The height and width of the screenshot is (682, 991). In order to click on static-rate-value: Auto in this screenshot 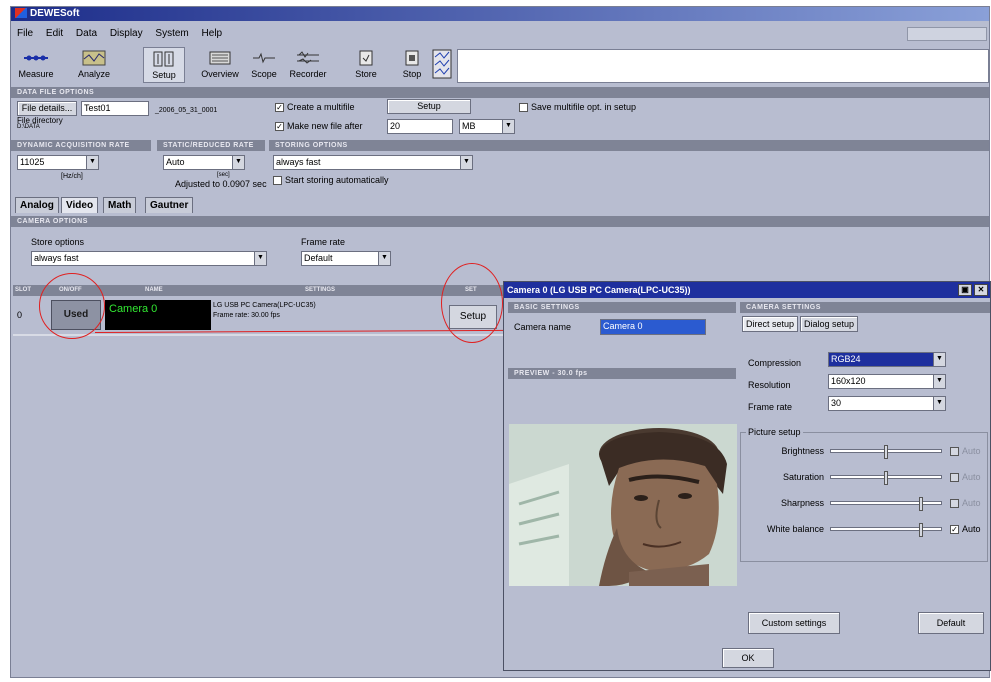, I will do `click(175, 162)`.